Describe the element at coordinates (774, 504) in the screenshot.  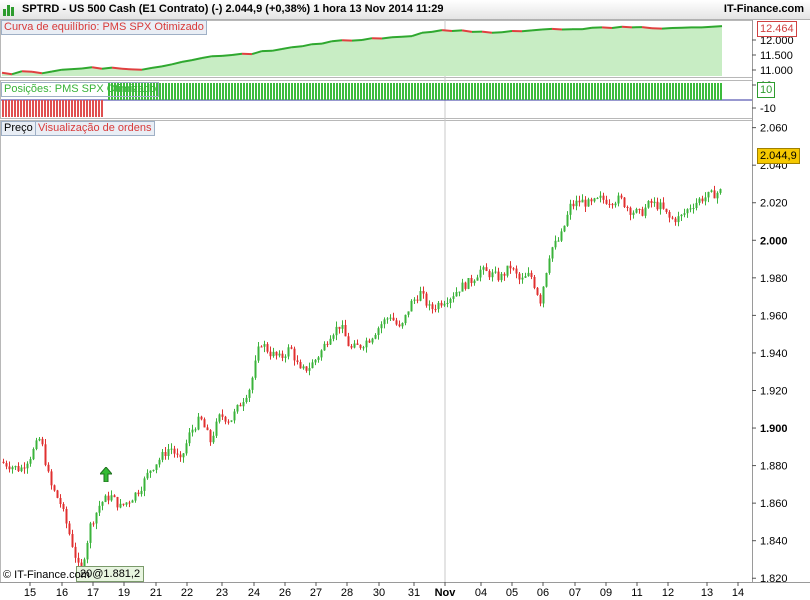
I see `price-y-tick-label: 1.860` at that location.